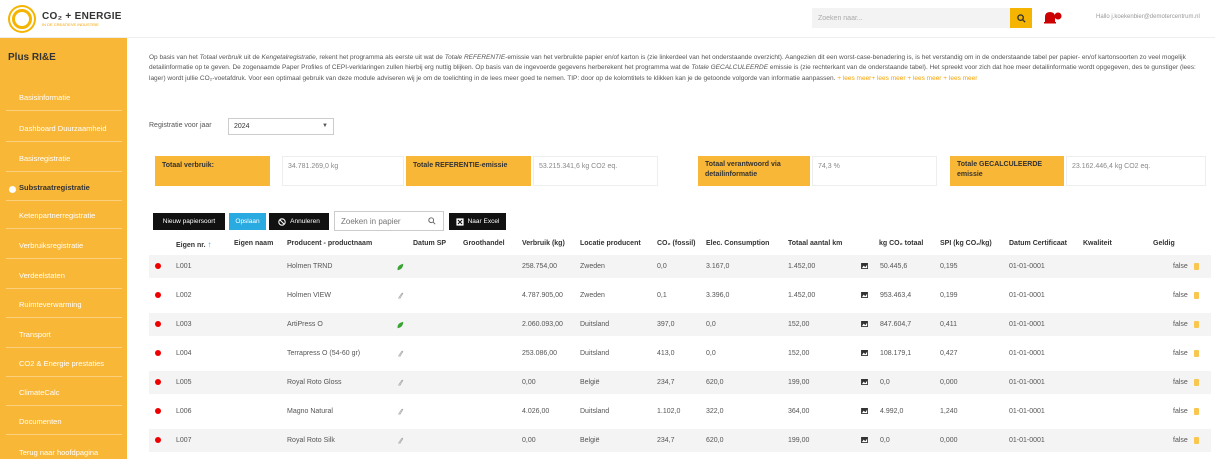  What do you see at coordinates (70, 24) in the screenshot?
I see `logo-subtitle: IN DE CREATIEVE INDUSTRIE` at bounding box center [70, 24].